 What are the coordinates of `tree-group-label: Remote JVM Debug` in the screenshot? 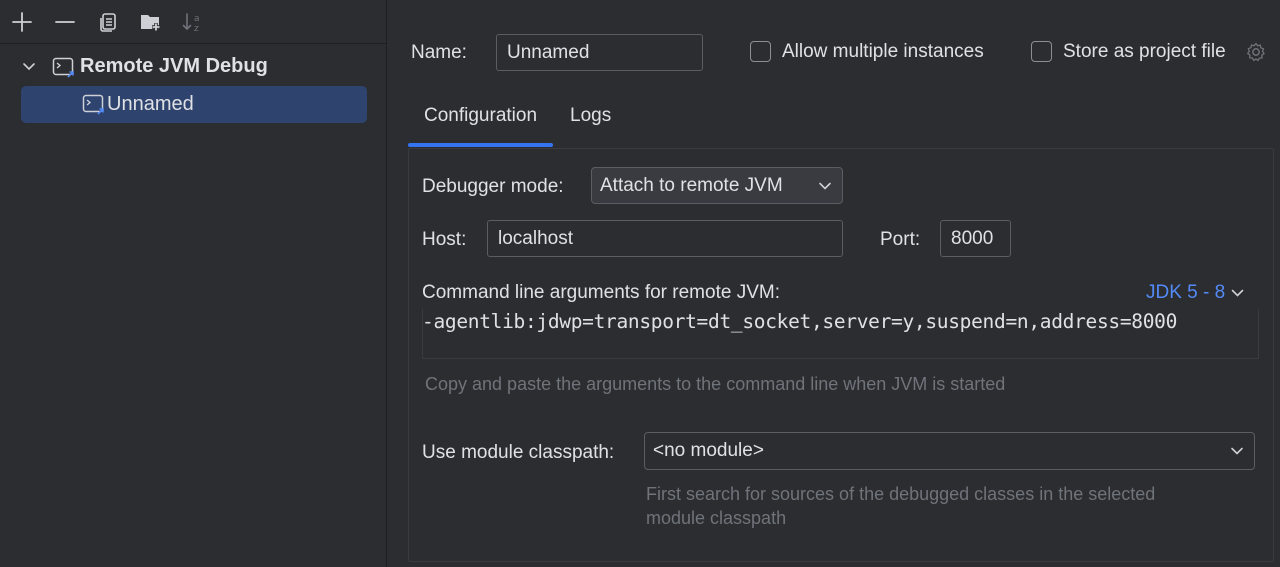 It's located at (174, 66).